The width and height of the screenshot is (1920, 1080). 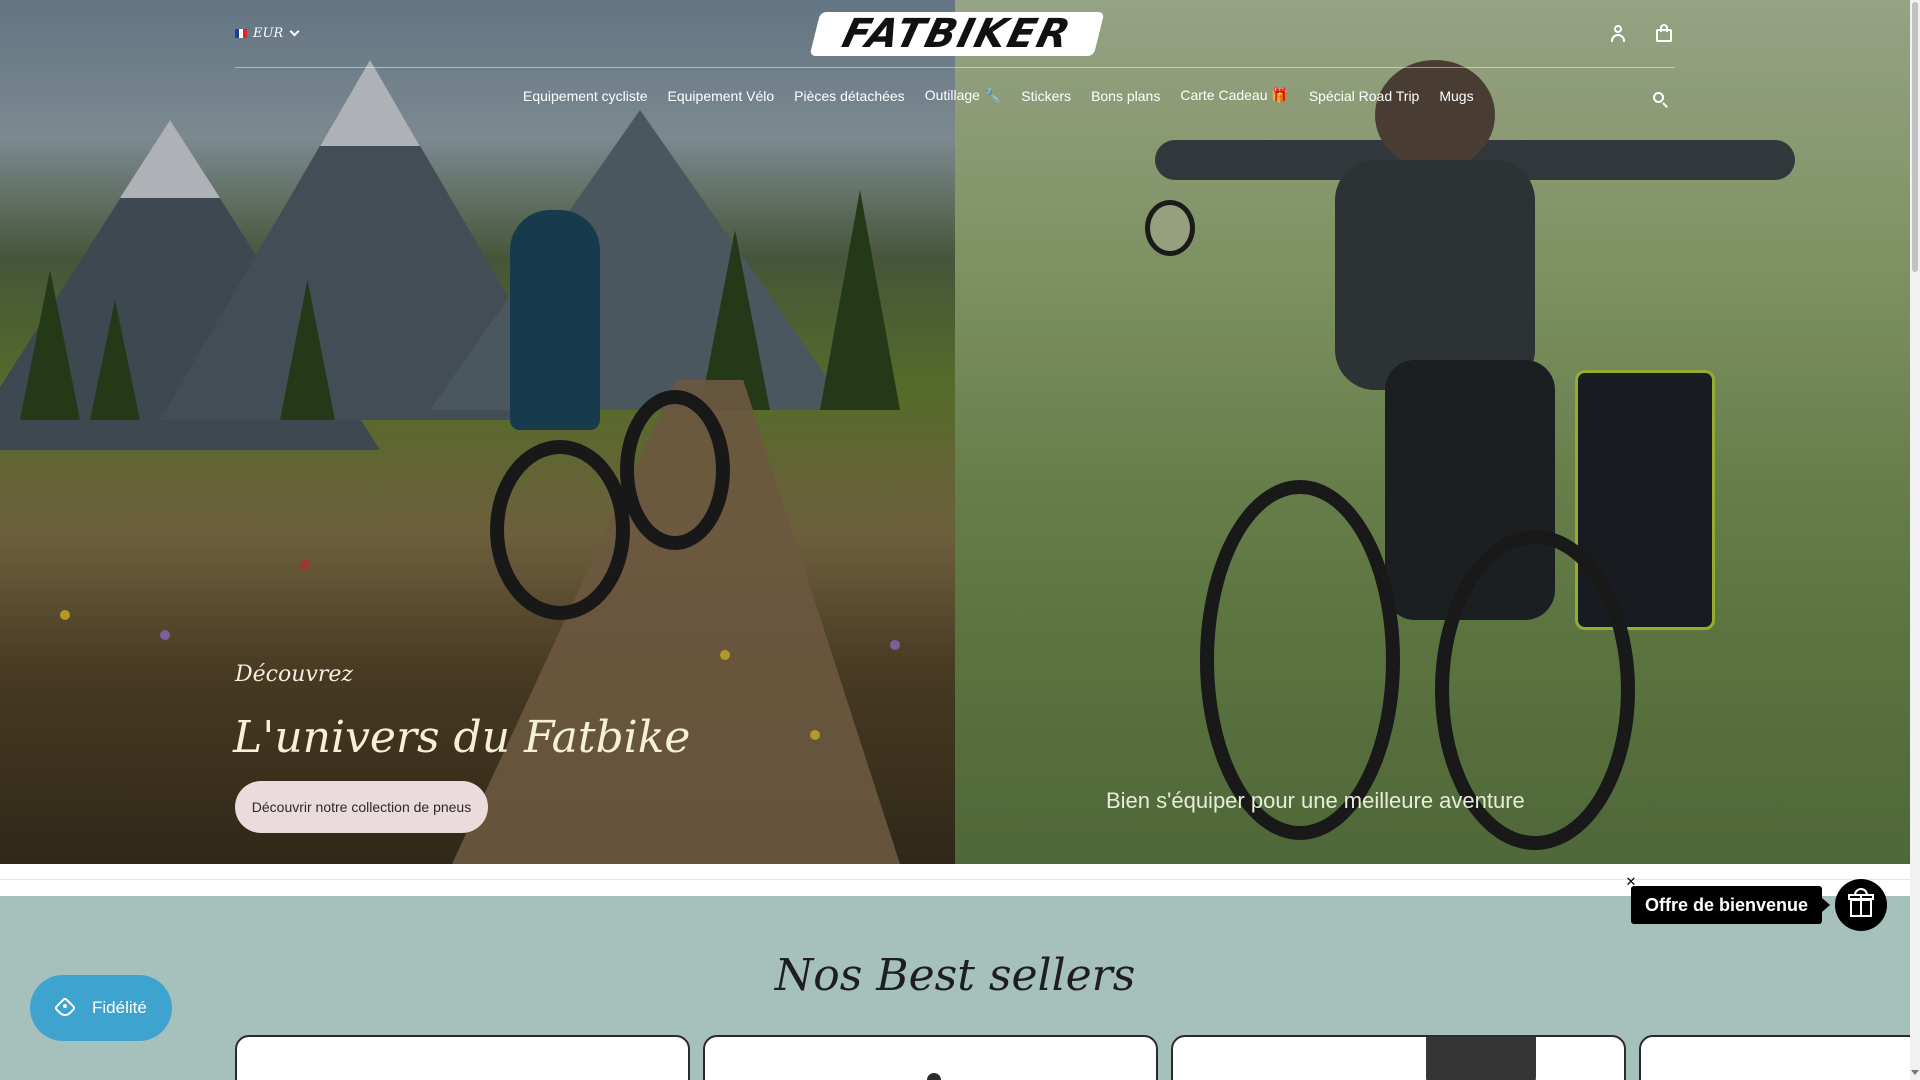 What do you see at coordinates (1046, 96) in the screenshot?
I see `nav-item-stickers: Stickers` at bounding box center [1046, 96].